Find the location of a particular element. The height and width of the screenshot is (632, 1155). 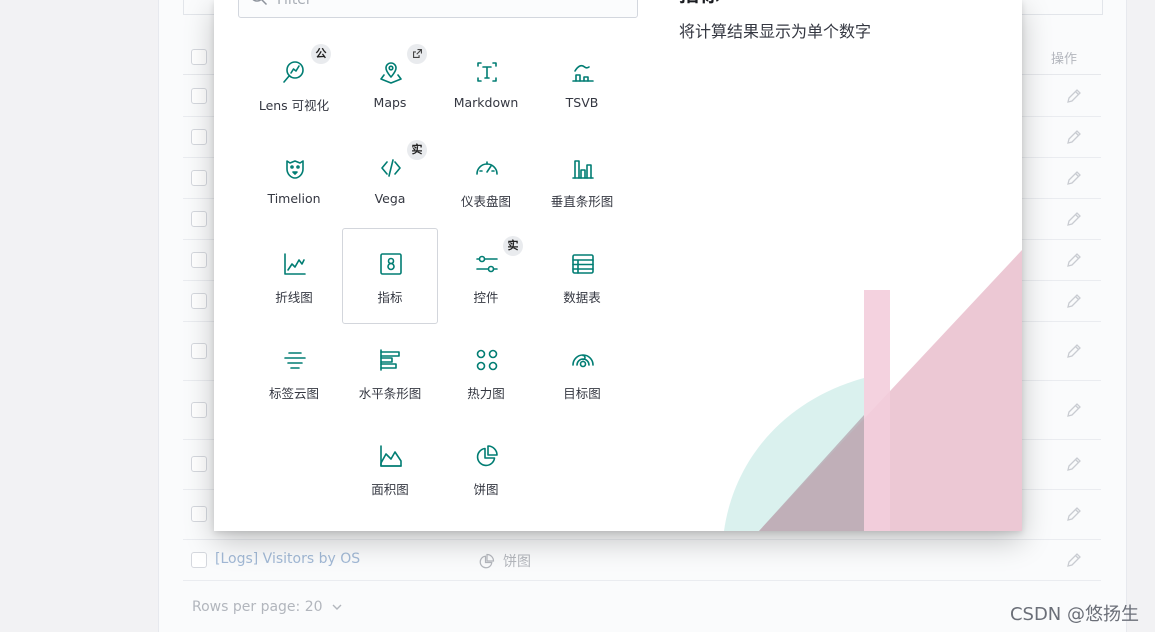

vis-type-tile: Maps is located at coordinates (390, 84).